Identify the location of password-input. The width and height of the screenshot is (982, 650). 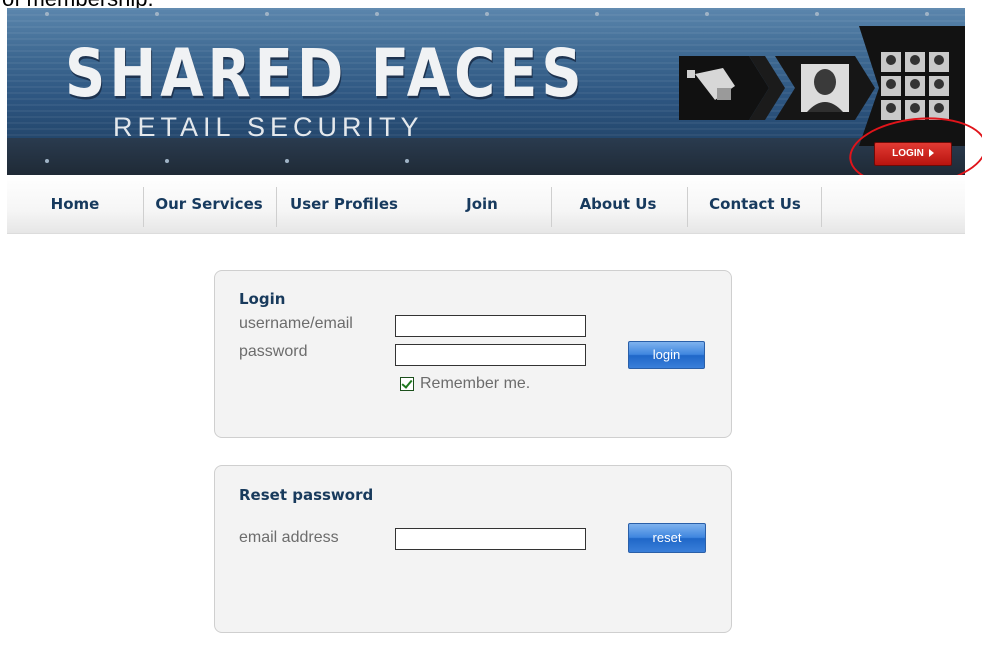
(490, 355).